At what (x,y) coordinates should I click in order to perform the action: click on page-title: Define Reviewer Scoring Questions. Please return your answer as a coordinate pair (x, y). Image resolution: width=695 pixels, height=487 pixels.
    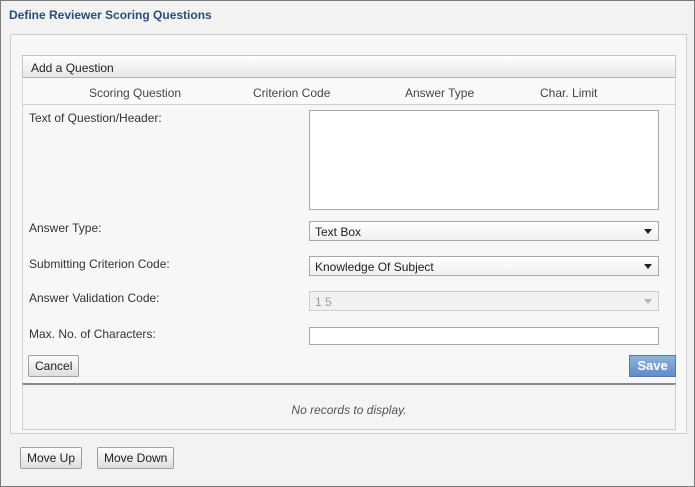
    Looking at the image, I should click on (110, 15).